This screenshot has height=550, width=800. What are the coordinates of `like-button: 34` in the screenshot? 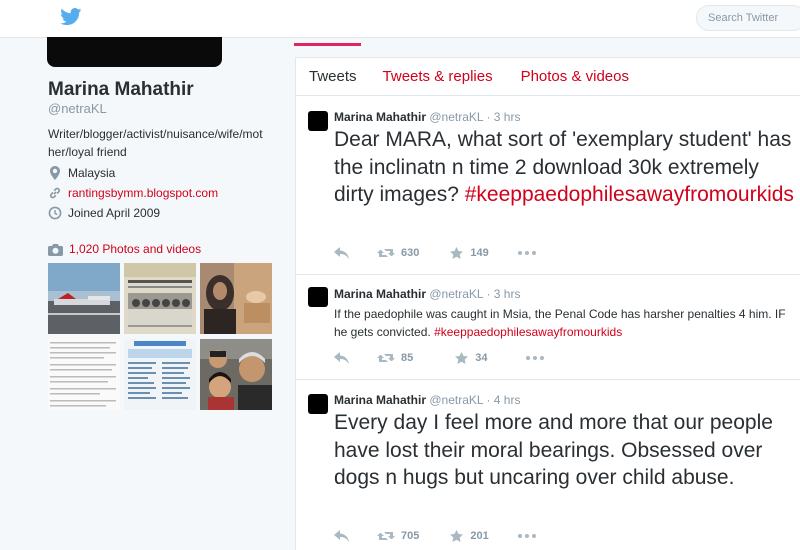 It's located at (471, 358).